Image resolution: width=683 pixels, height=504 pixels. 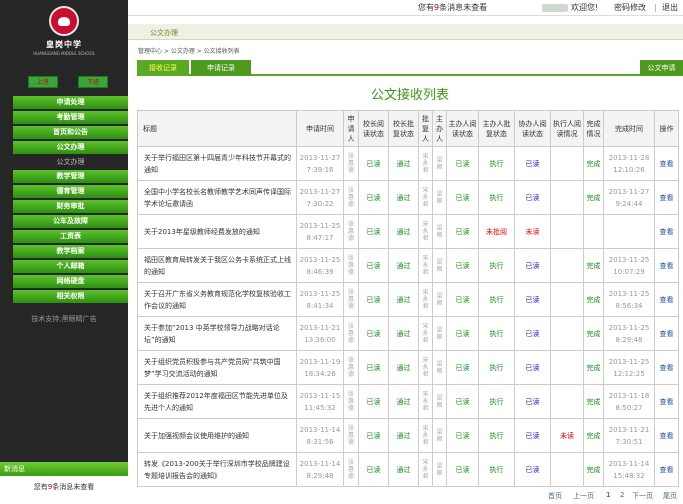 I want to click on status-cell: 完成, so click(x=593, y=197).